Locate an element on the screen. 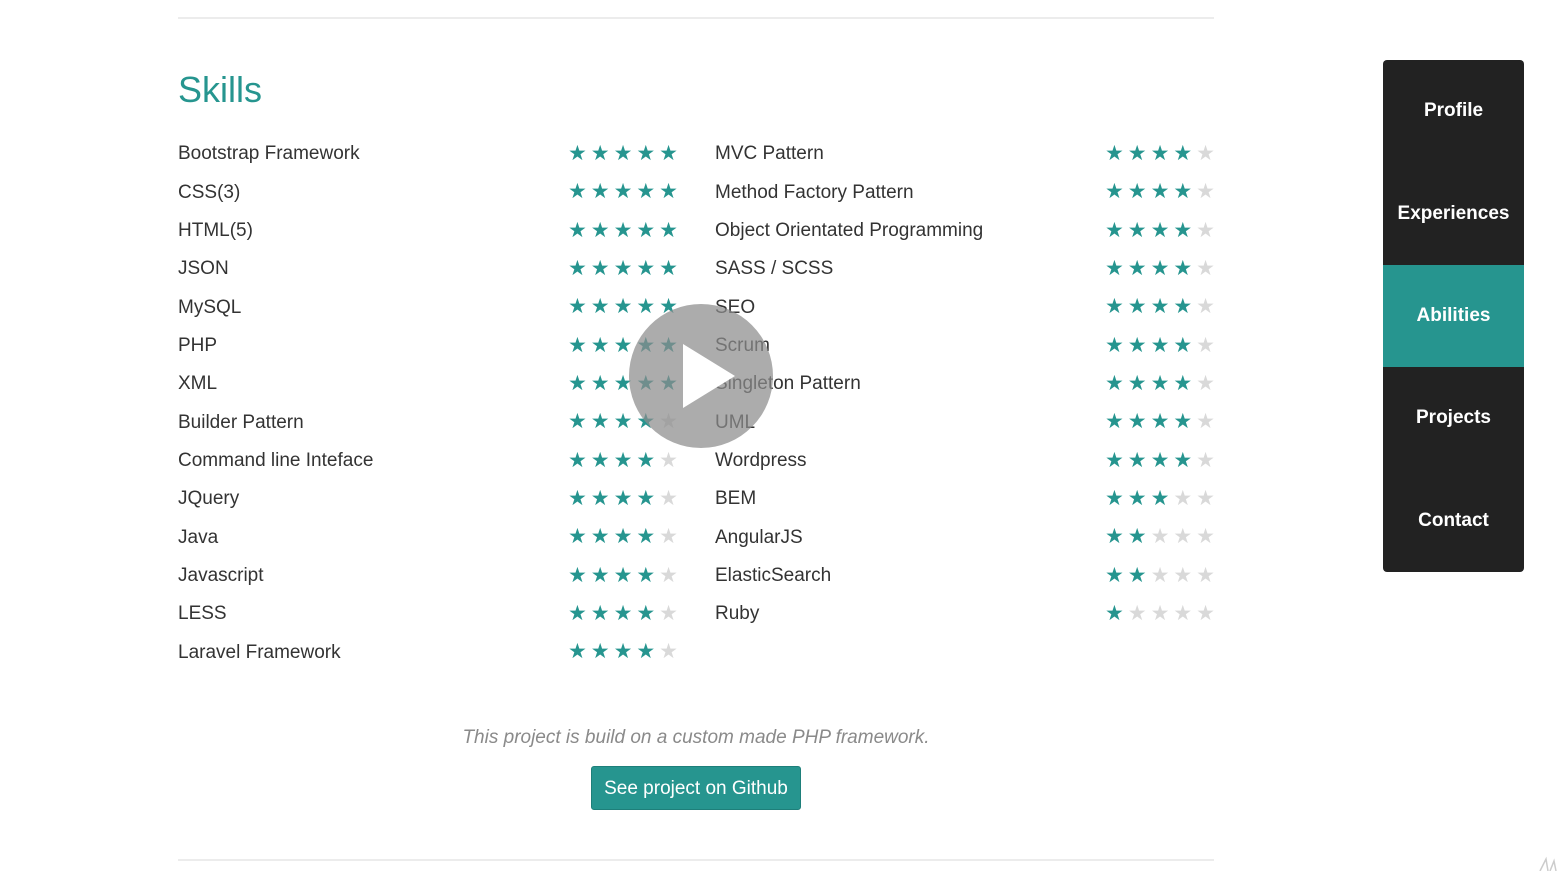 Image resolution: width=1563 pixels, height=871 pixels. nav-item-profile: Profile is located at coordinates (1453, 111).